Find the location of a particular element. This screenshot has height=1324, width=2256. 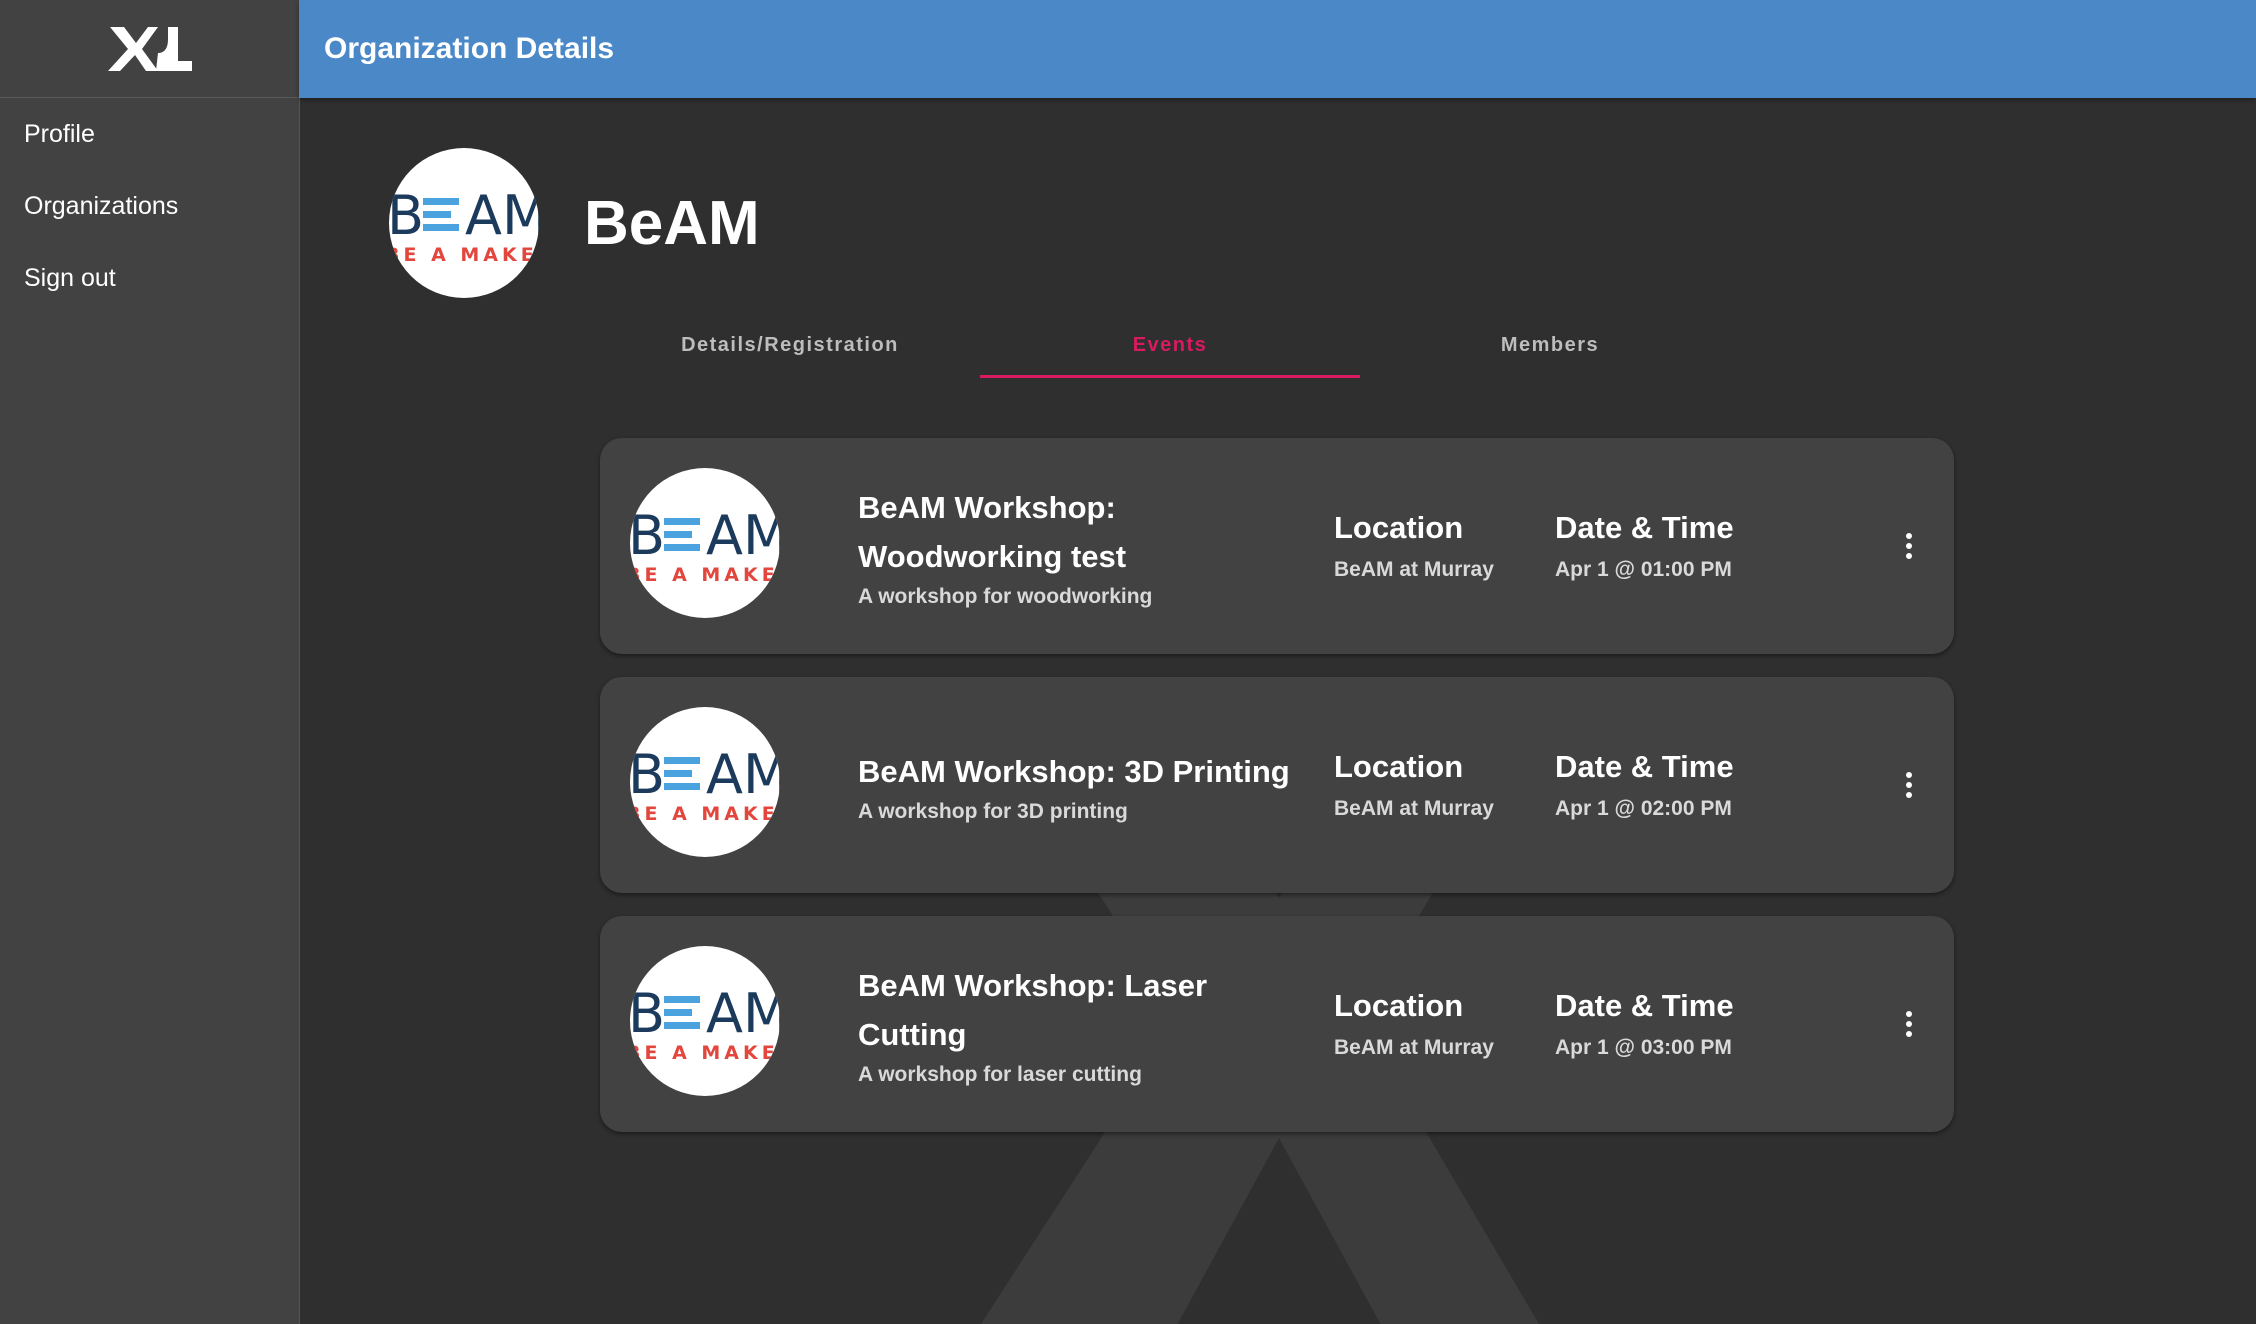

tab-bar: Details/Registration Events Members is located at coordinates (1170, 345).